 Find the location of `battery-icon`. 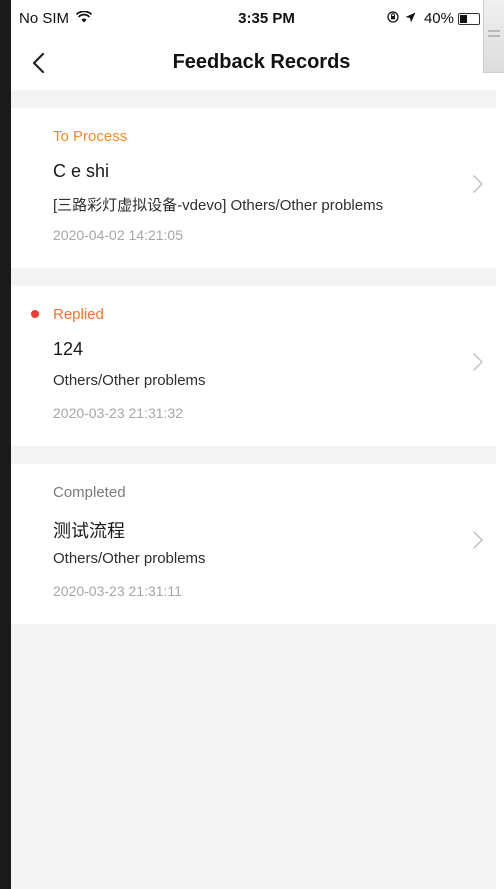

battery-icon is located at coordinates (469, 18).